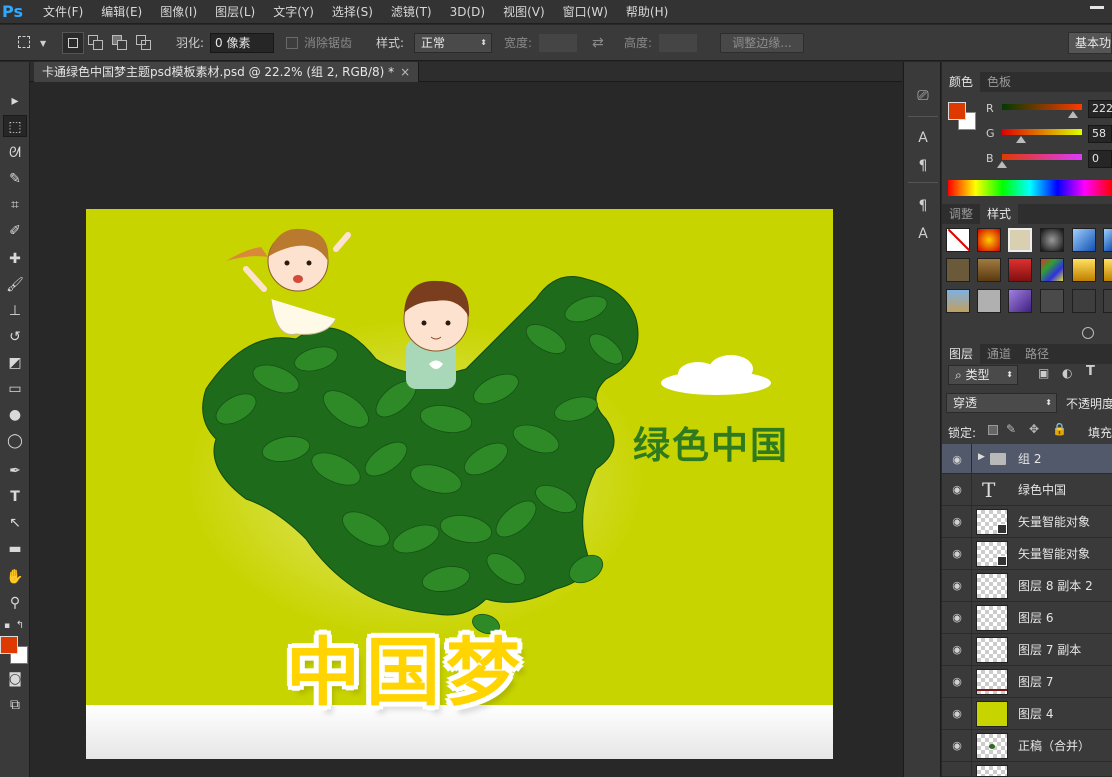  I want to click on menu-select: 选择(S), so click(352, 12).